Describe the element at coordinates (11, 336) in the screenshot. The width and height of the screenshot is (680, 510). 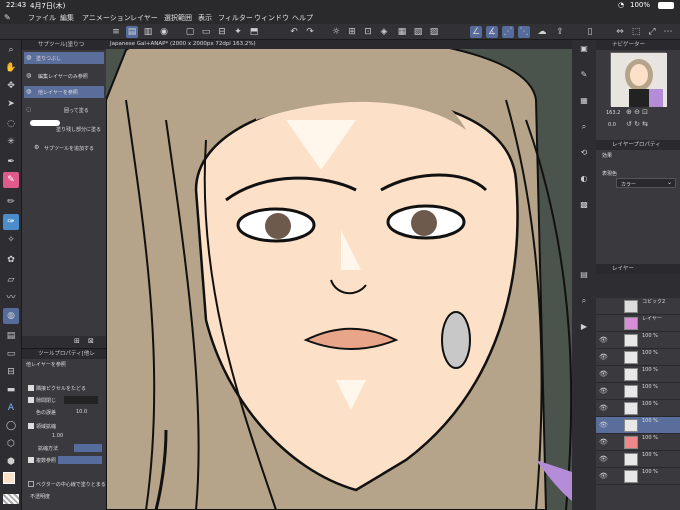
I see `gradient-tool-icon: ▤` at that location.